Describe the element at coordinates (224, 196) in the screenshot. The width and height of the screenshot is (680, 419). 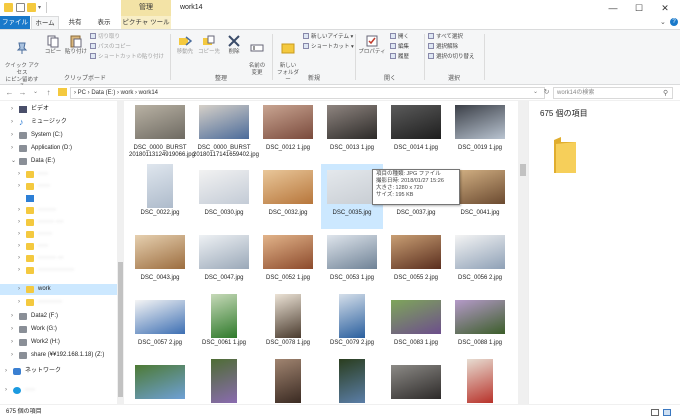
I see `file-tile: DSC_0030.jpg` at that location.